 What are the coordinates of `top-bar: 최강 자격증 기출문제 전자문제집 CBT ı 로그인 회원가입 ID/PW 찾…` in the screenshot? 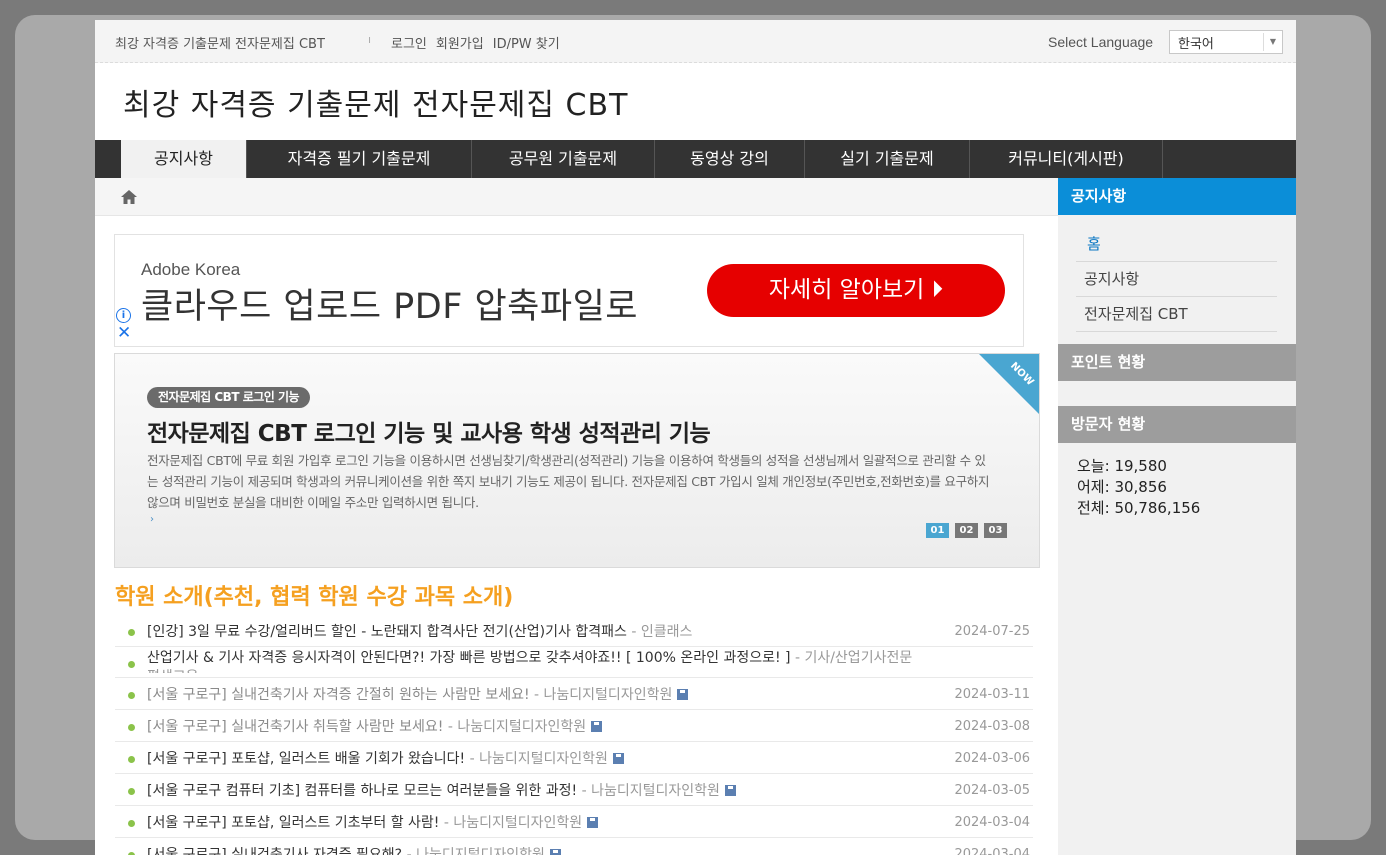 It's located at (695, 41).